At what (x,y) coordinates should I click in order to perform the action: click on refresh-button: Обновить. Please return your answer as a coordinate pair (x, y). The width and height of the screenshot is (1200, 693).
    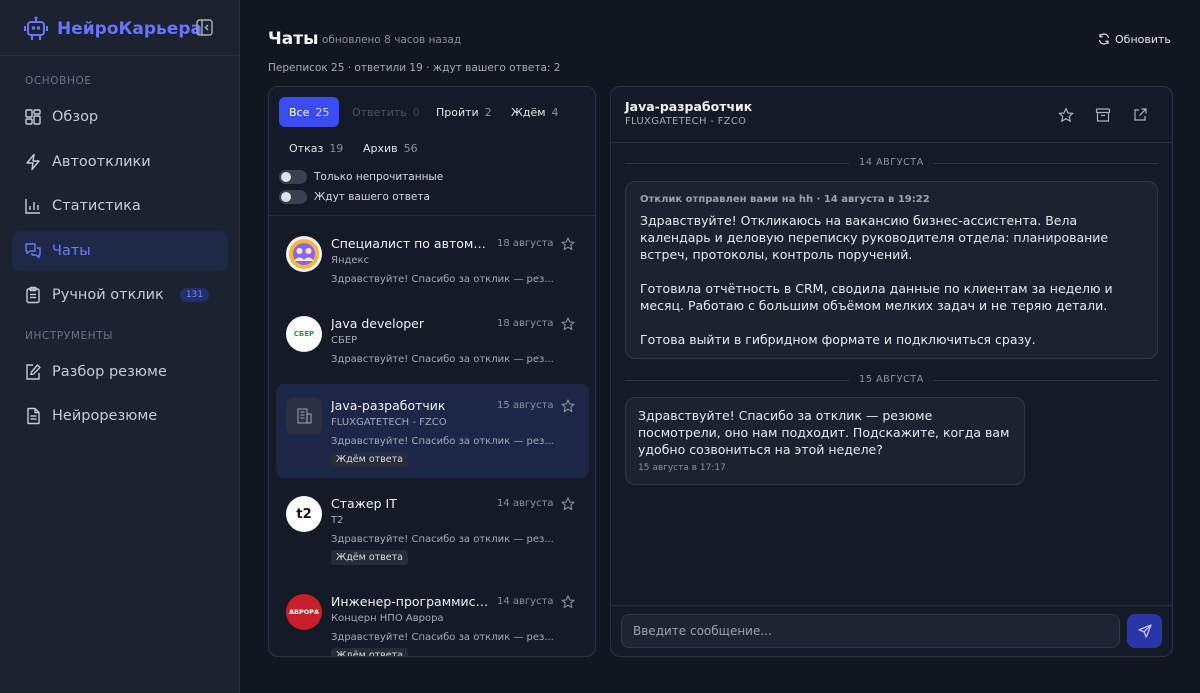
    Looking at the image, I should click on (1134, 39).